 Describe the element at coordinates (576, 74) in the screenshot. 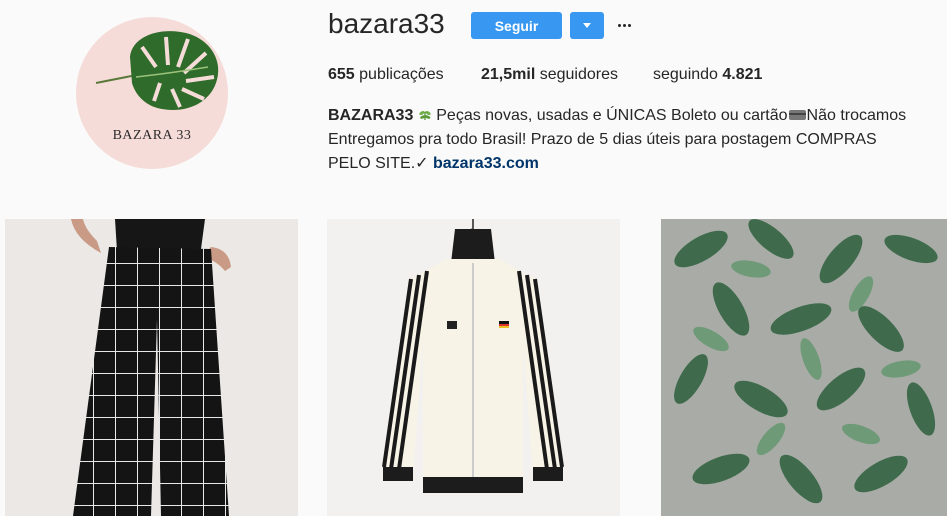

I see `followers-label: seguidores` at that location.